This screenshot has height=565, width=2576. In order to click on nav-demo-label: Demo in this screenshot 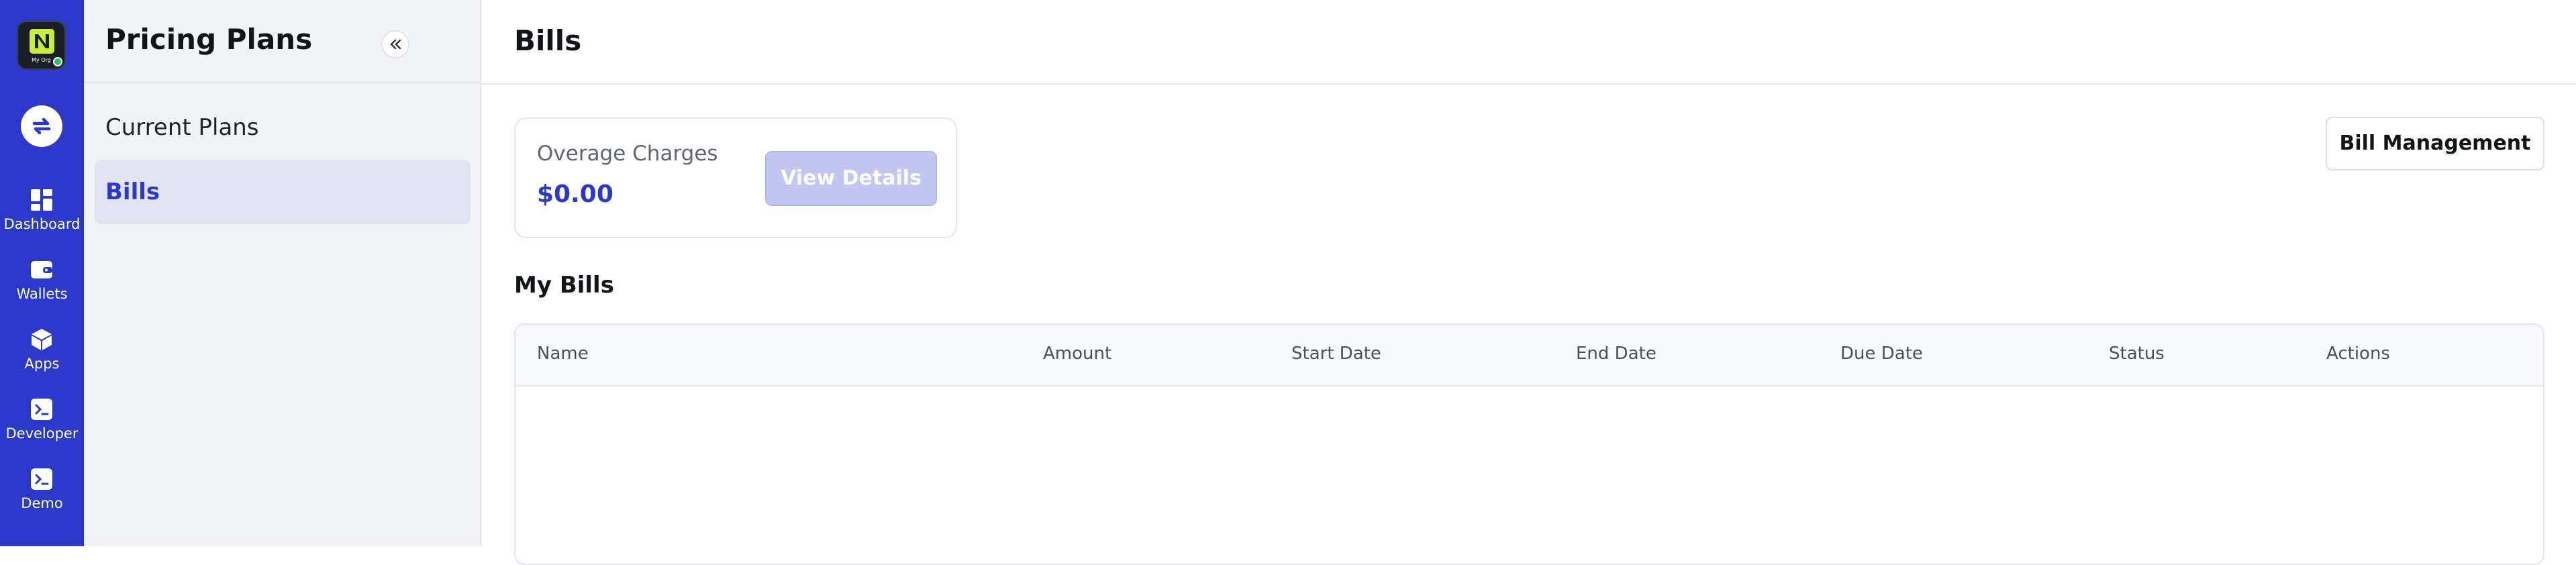, I will do `click(42, 503)`.